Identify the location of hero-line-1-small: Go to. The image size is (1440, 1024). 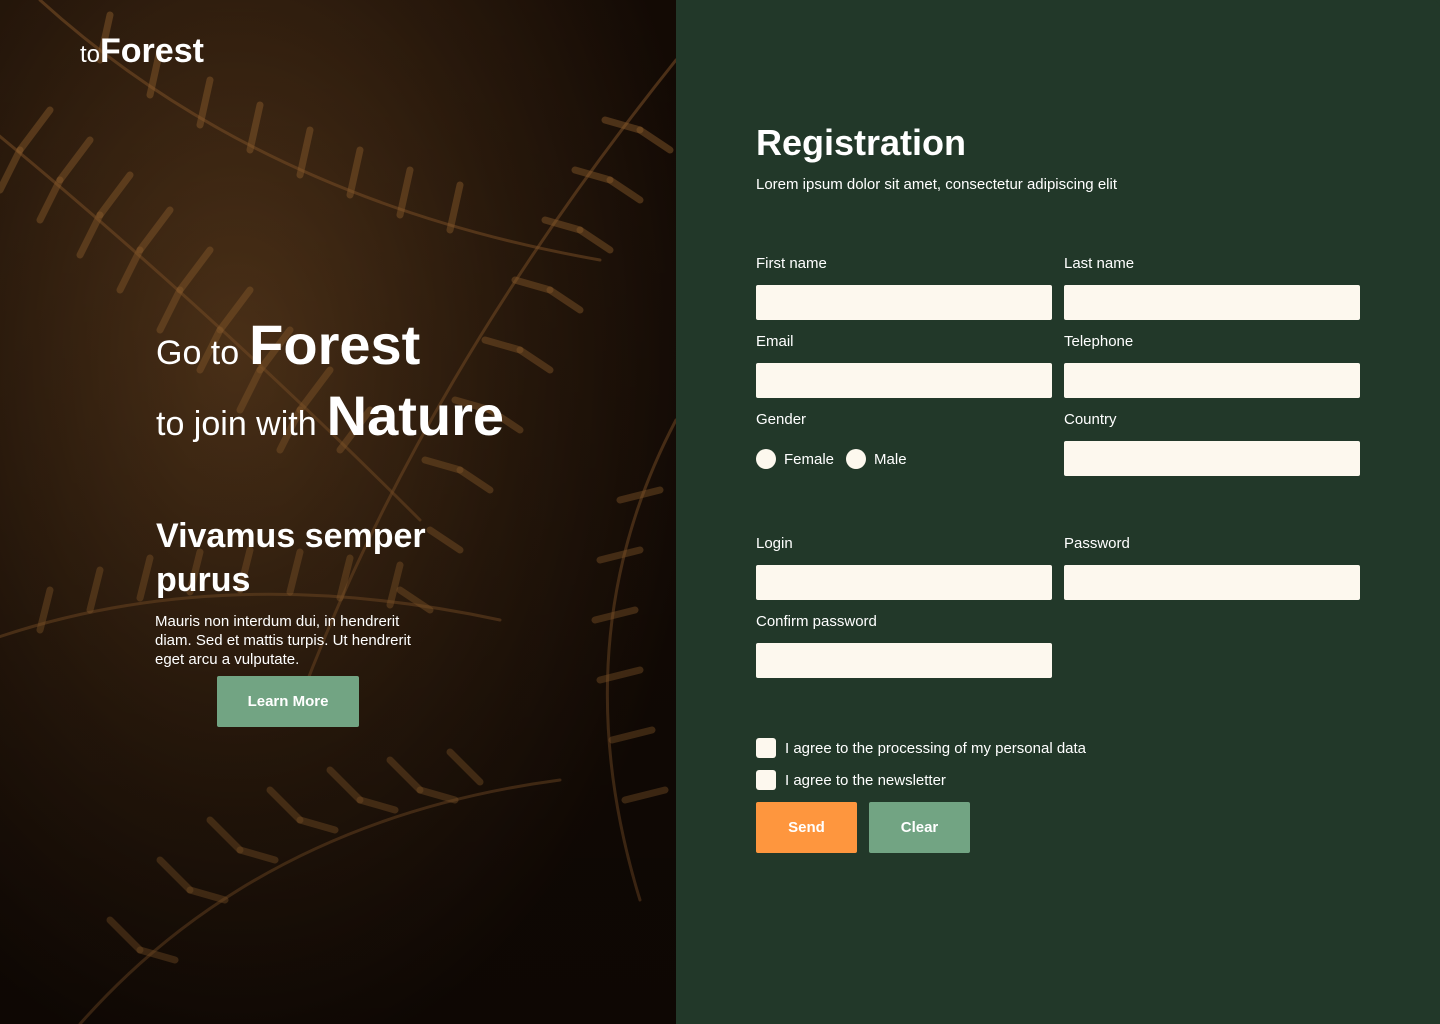
(198, 353).